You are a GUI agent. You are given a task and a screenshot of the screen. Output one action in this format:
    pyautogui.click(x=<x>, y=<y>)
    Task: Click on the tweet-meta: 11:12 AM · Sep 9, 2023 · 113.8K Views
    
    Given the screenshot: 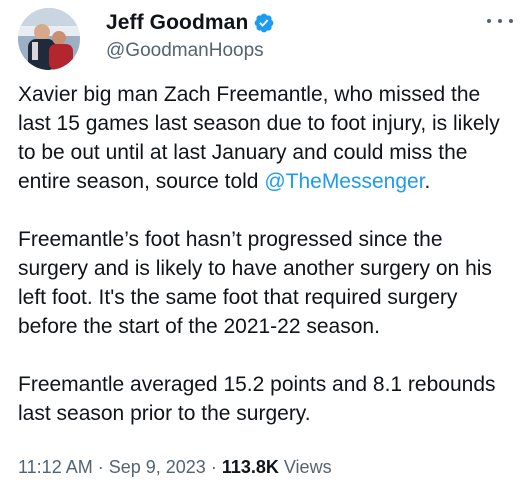 What is the action you would take?
    pyautogui.click(x=175, y=467)
    